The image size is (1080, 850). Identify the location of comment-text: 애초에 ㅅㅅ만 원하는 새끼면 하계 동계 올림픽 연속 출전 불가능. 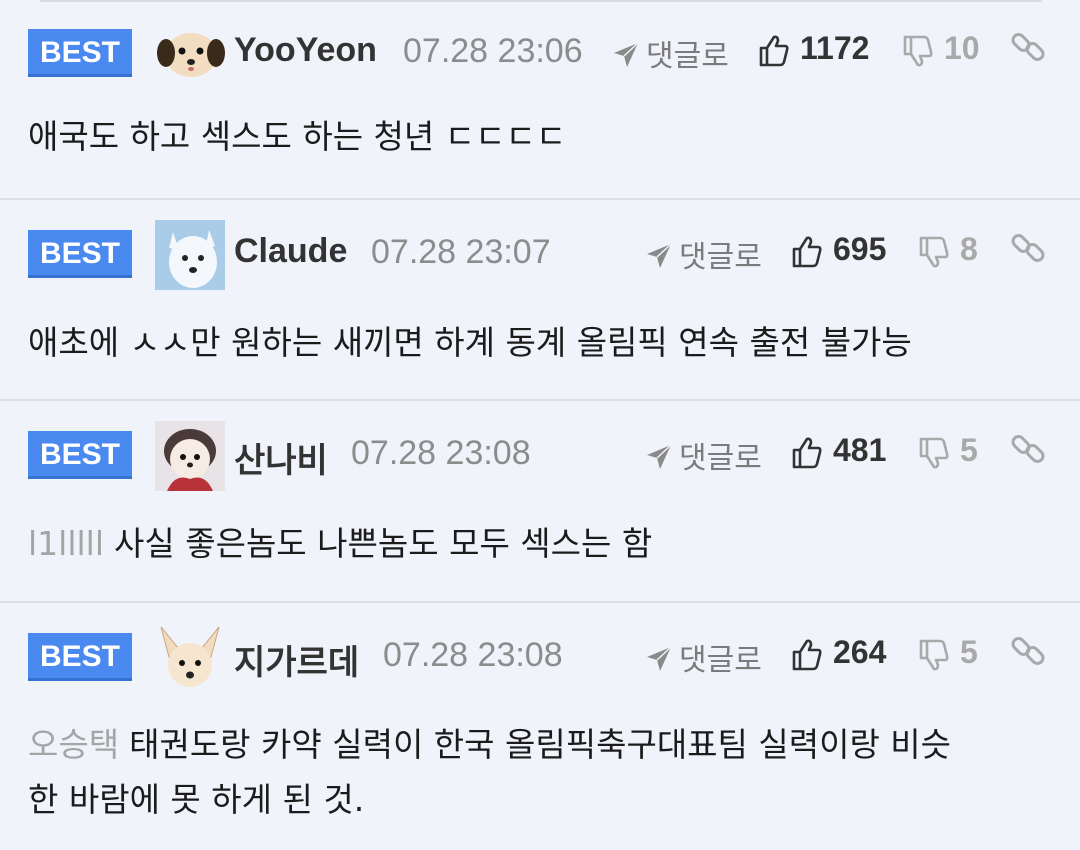
(470, 343).